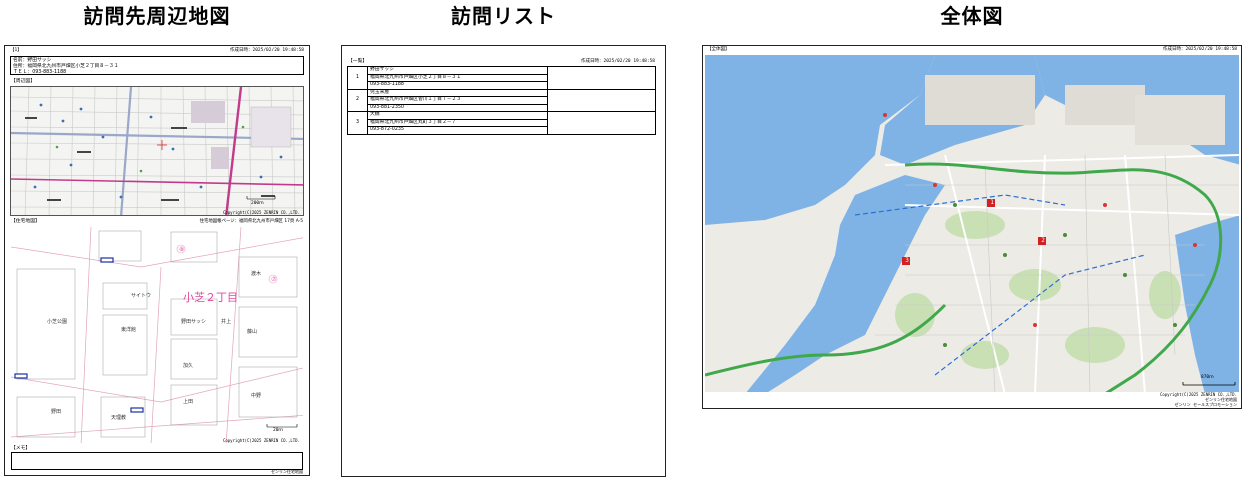  What do you see at coordinates (457, 92) in the screenshot?
I see `row-name: 児玉米屋` at bounding box center [457, 92].